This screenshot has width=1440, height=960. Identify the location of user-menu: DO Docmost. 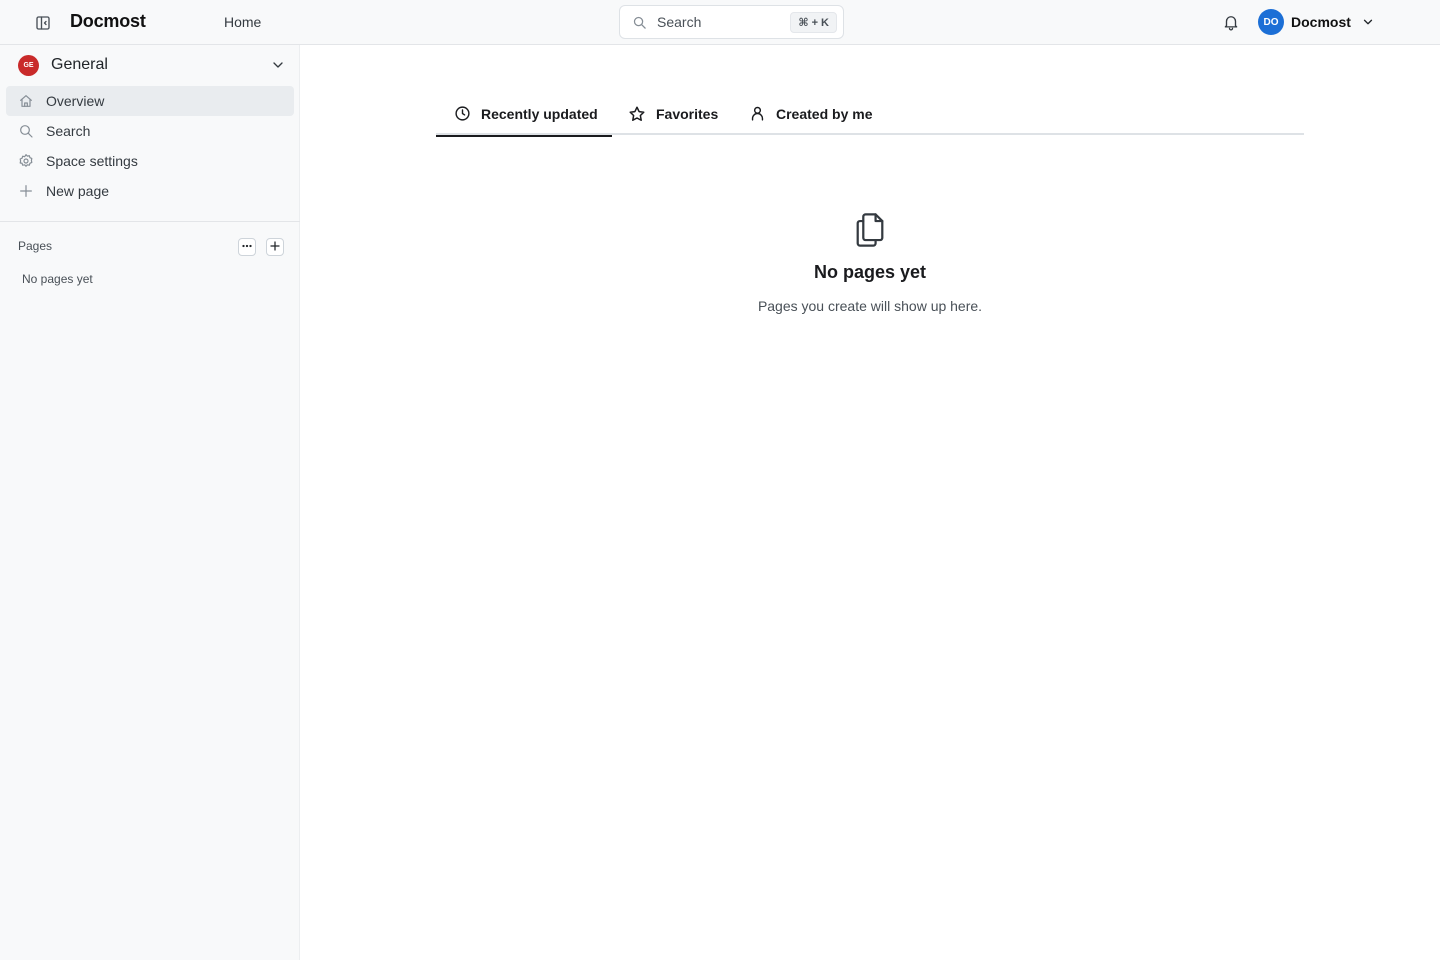
(1316, 22).